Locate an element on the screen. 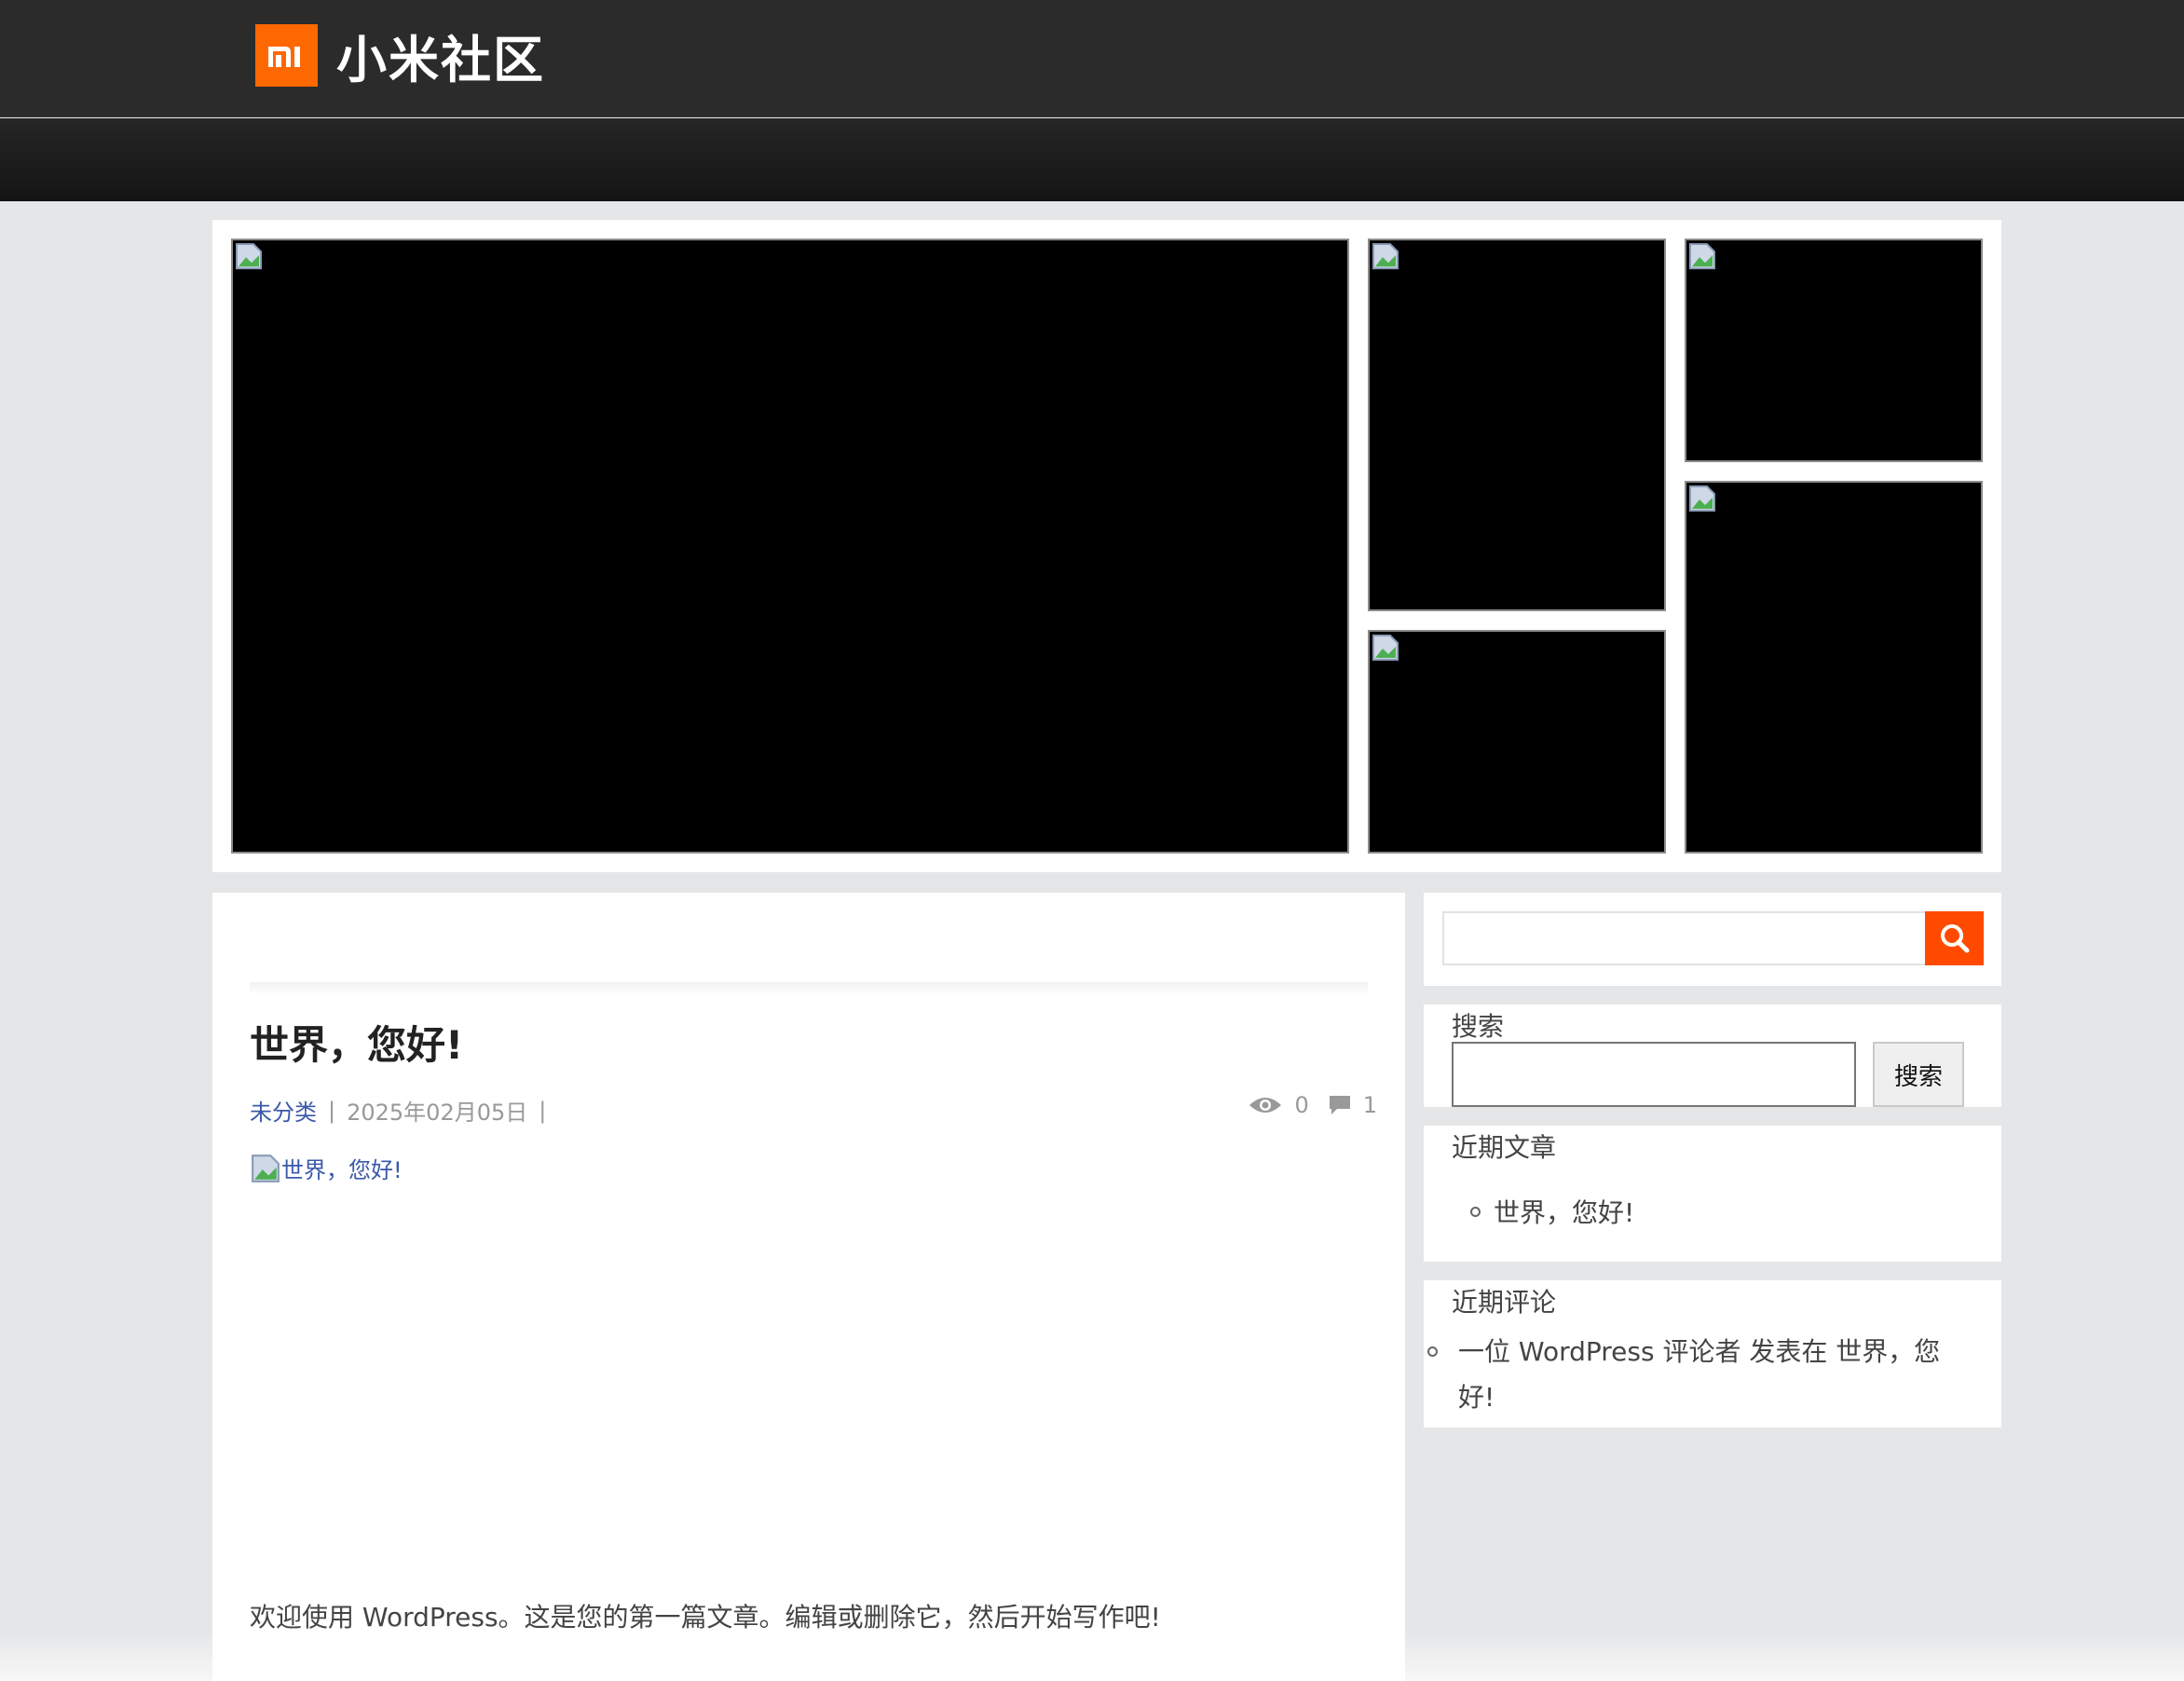 The width and height of the screenshot is (2184, 1681). widget-title: 搜索 is located at coordinates (1478, 1026).